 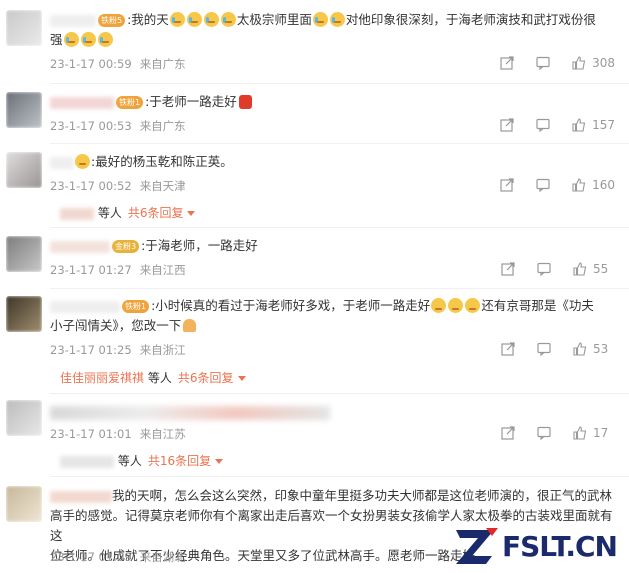 I want to click on like-count: 55, so click(x=601, y=269).